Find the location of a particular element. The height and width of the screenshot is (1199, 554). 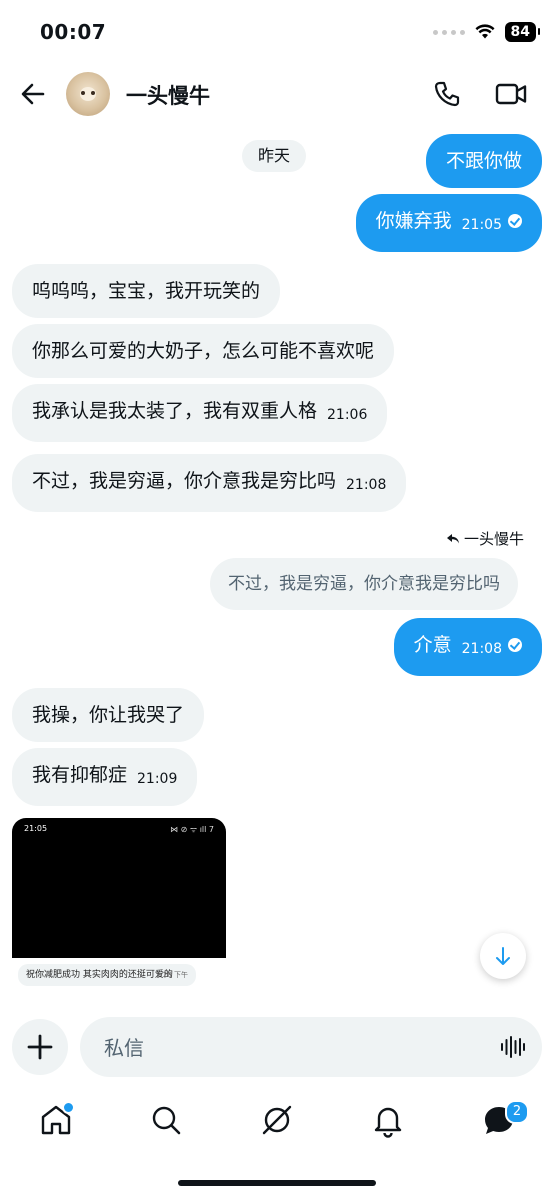

quoted-message: 不过，我是穷逼，你介意我是穷比吗 is located at coordinates (364, 584).